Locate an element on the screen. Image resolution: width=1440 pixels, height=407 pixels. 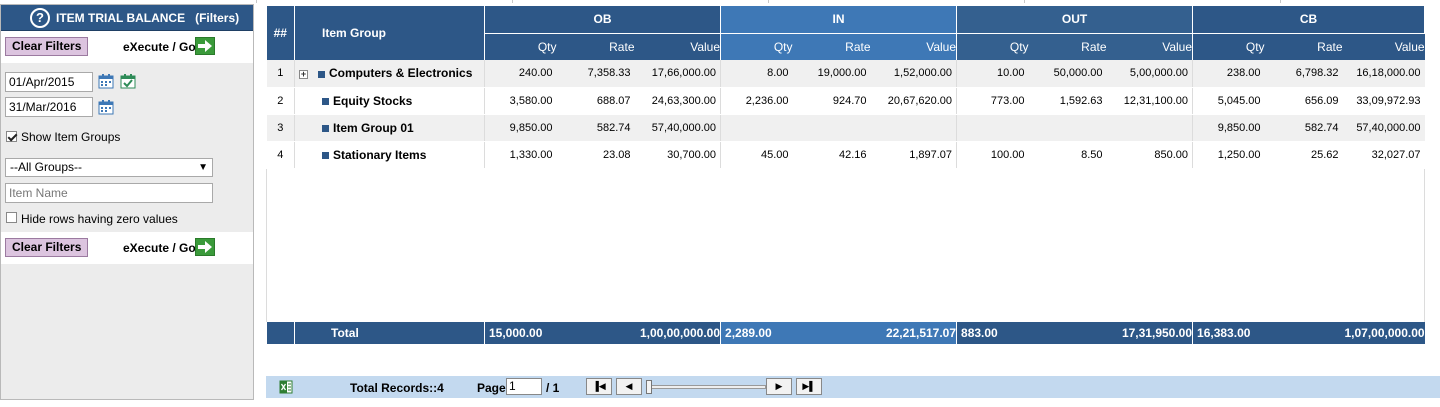
cb-qty-cell: 238.00 is located at coordinates (1228, 74).